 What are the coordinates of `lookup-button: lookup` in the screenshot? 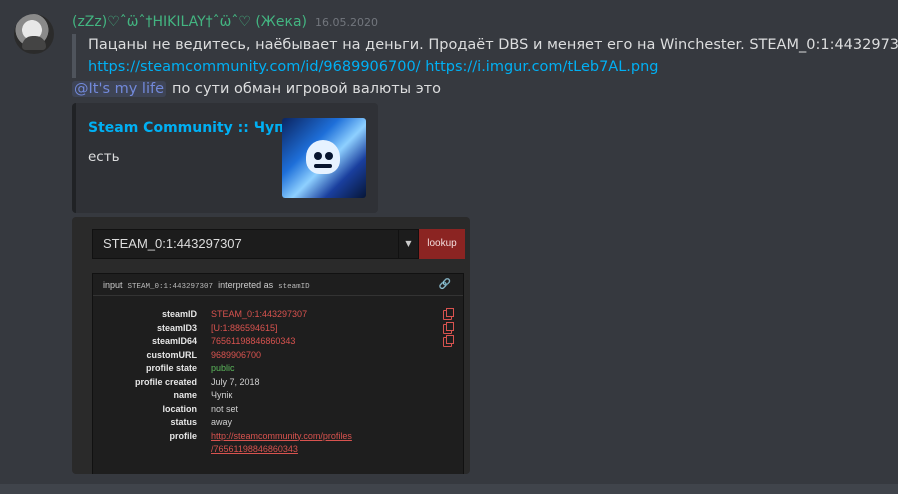 It's located at (442, 244).